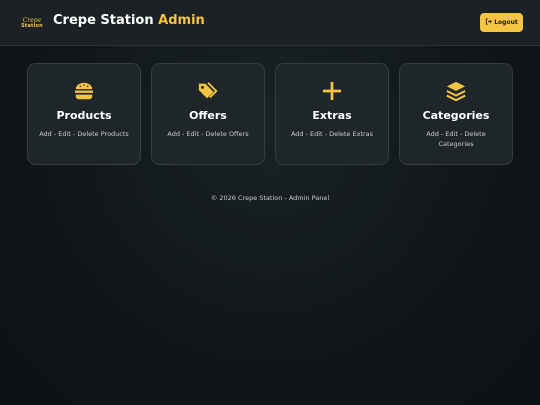  I want to click on plus-icon, so click(332, 91).